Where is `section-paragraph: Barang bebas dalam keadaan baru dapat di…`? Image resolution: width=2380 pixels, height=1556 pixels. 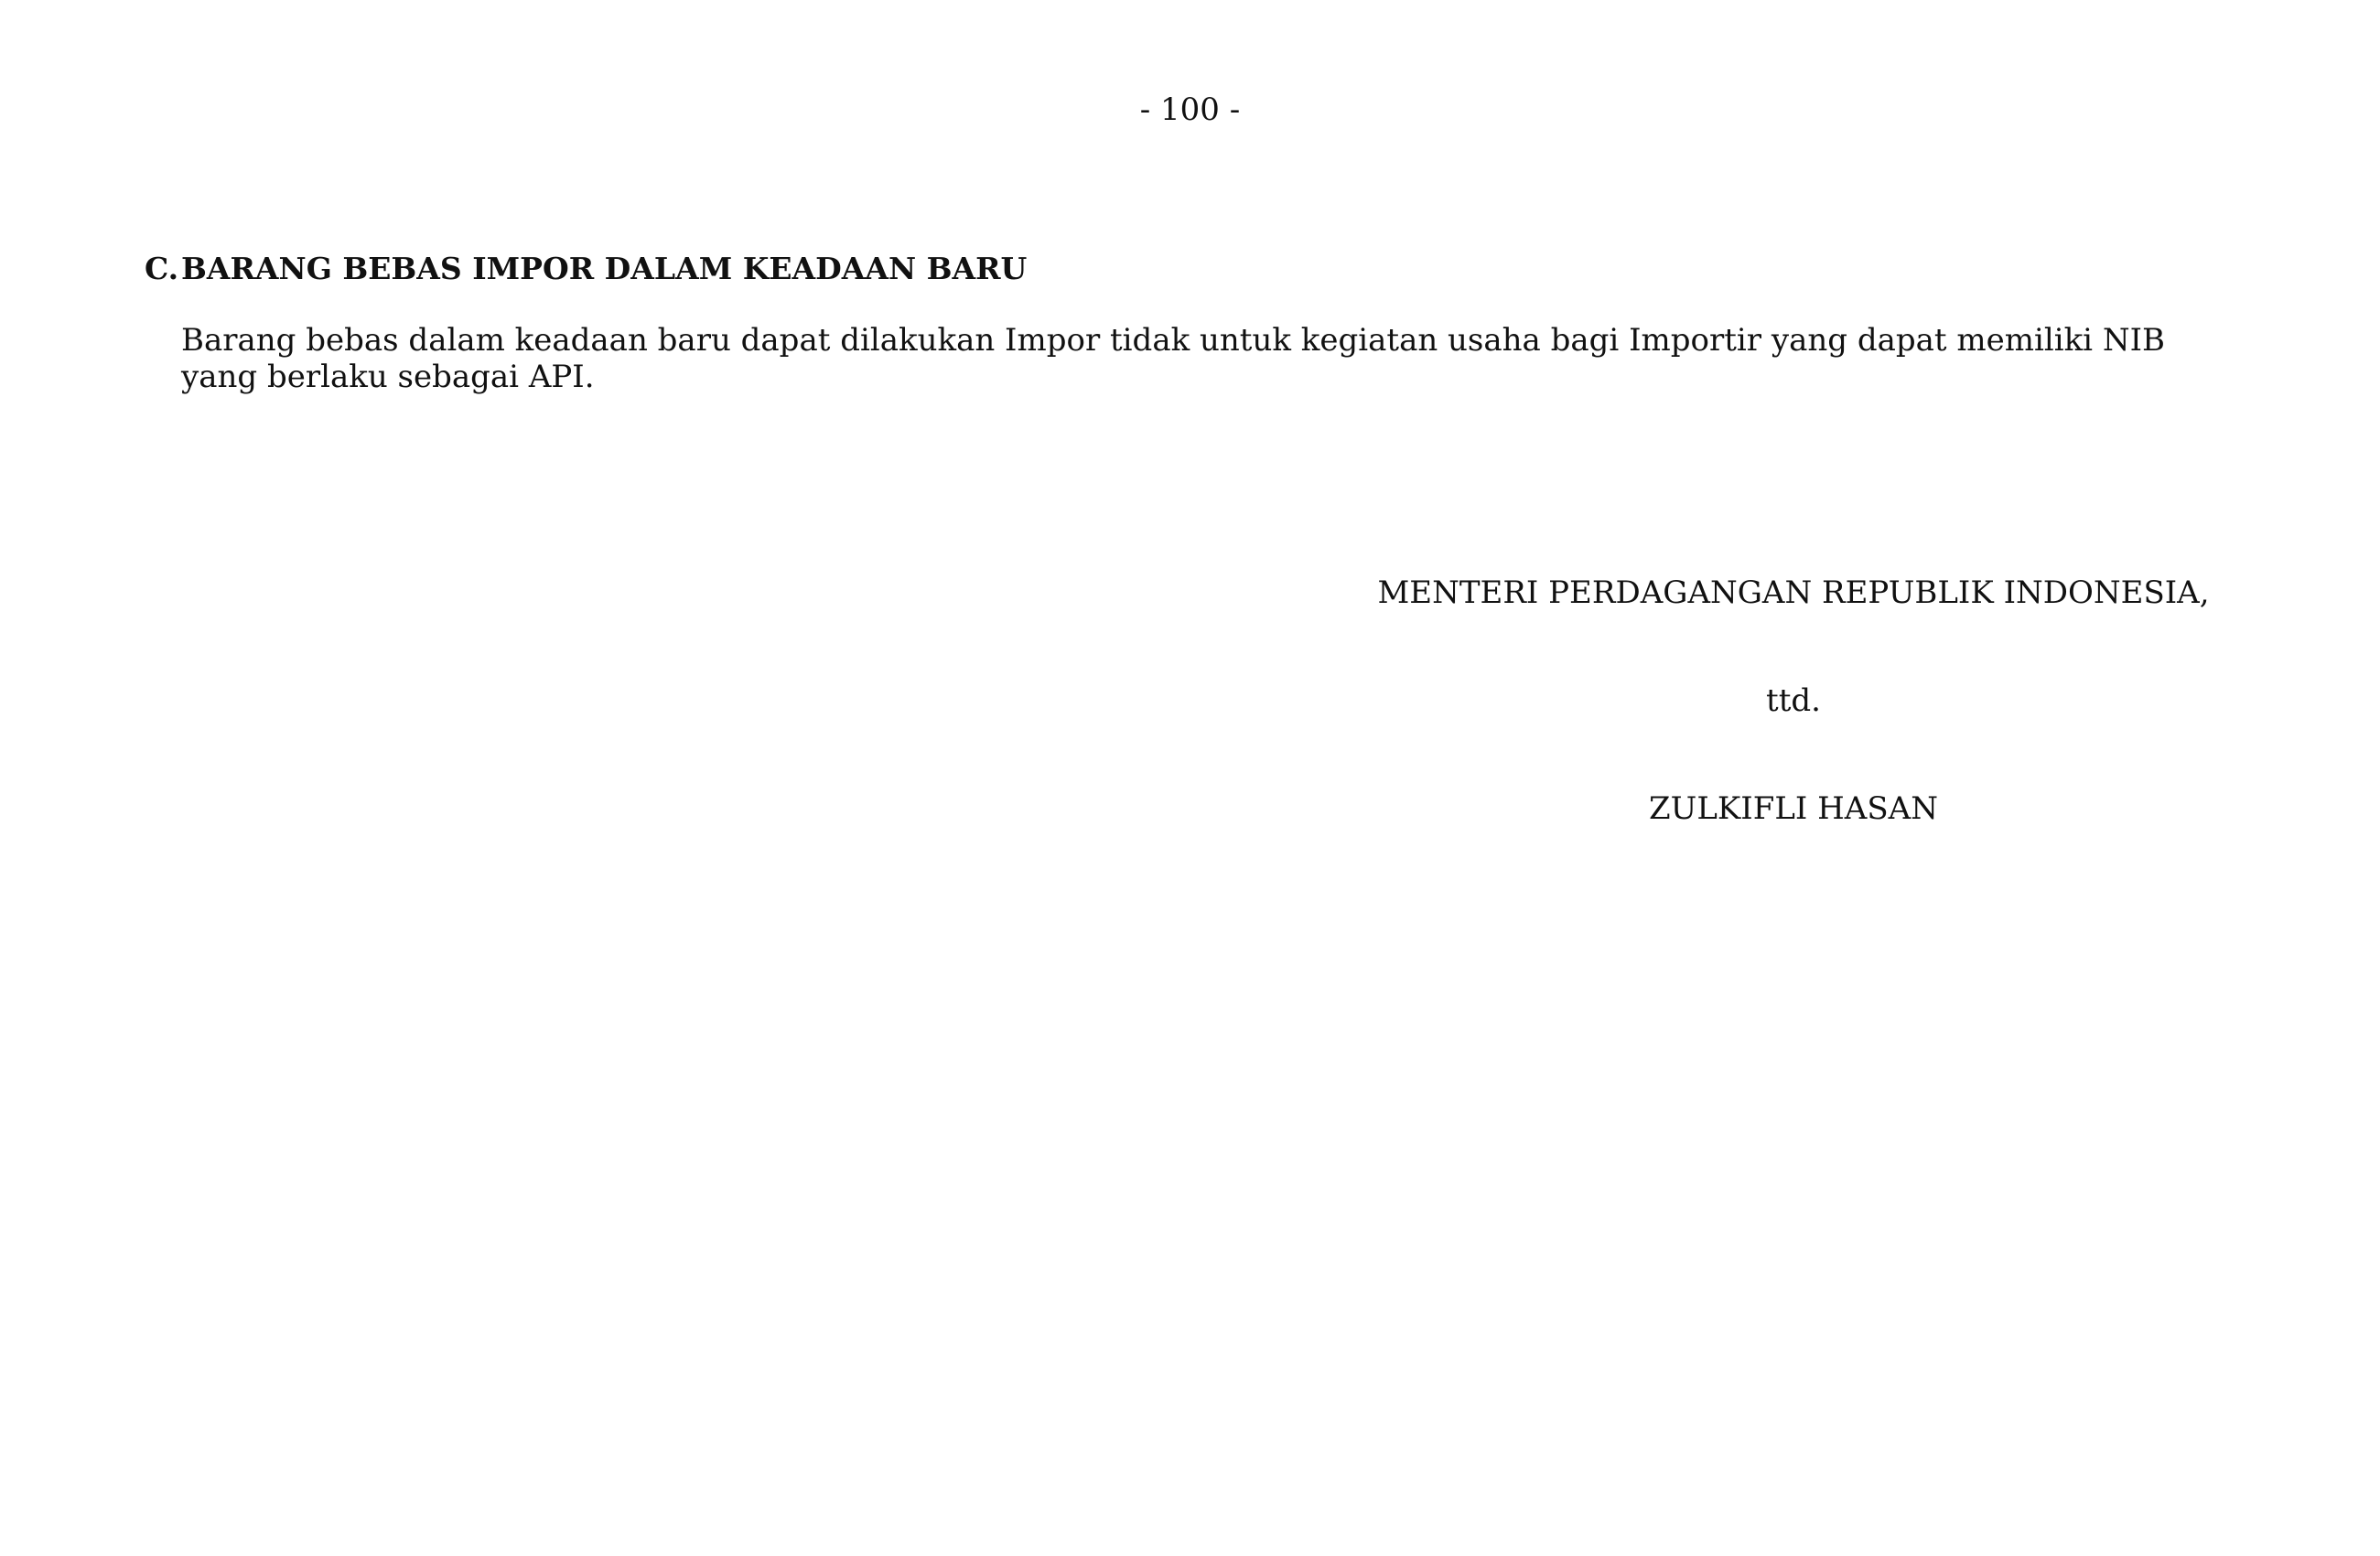
section-paragraph: Barang bebas dalam keadaan baru dapat di… is located at coordinates (1173, 358).